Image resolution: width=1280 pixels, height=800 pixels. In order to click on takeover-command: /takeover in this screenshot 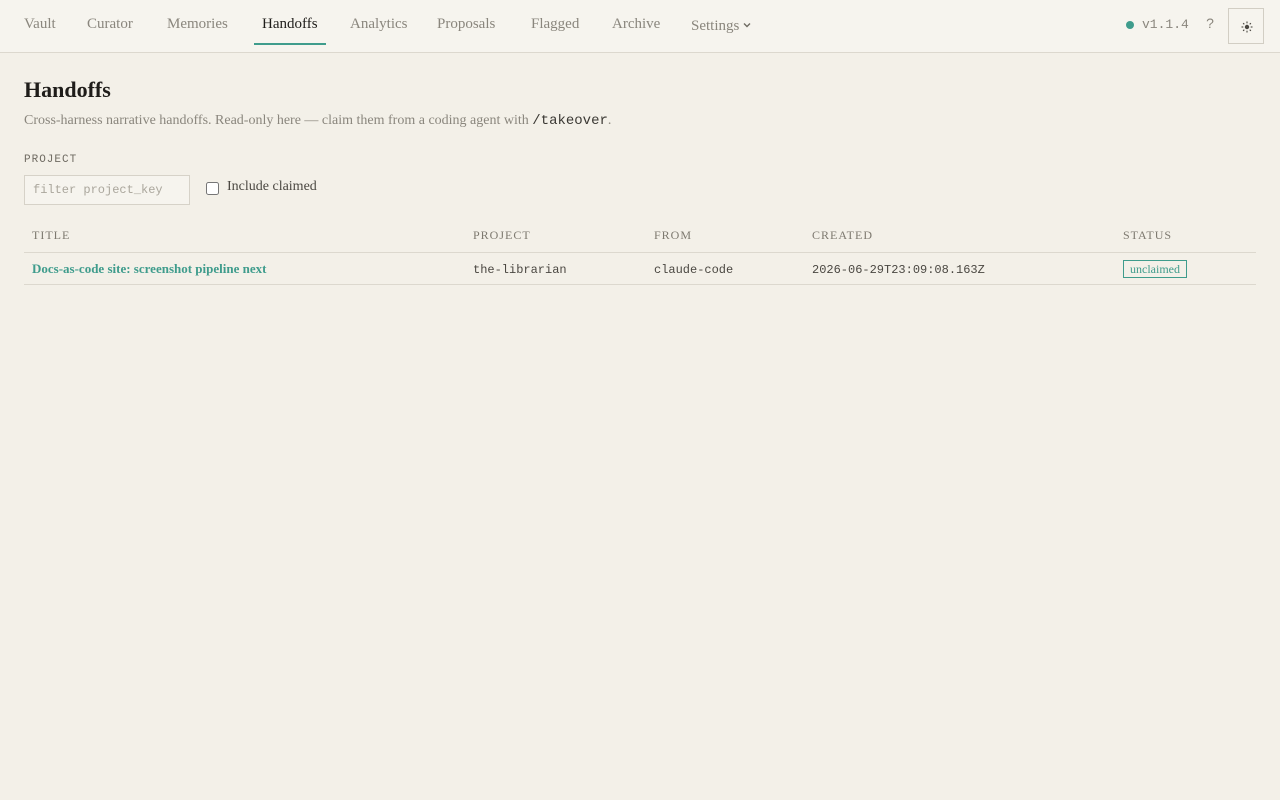, I will do `click(570, 121)`.